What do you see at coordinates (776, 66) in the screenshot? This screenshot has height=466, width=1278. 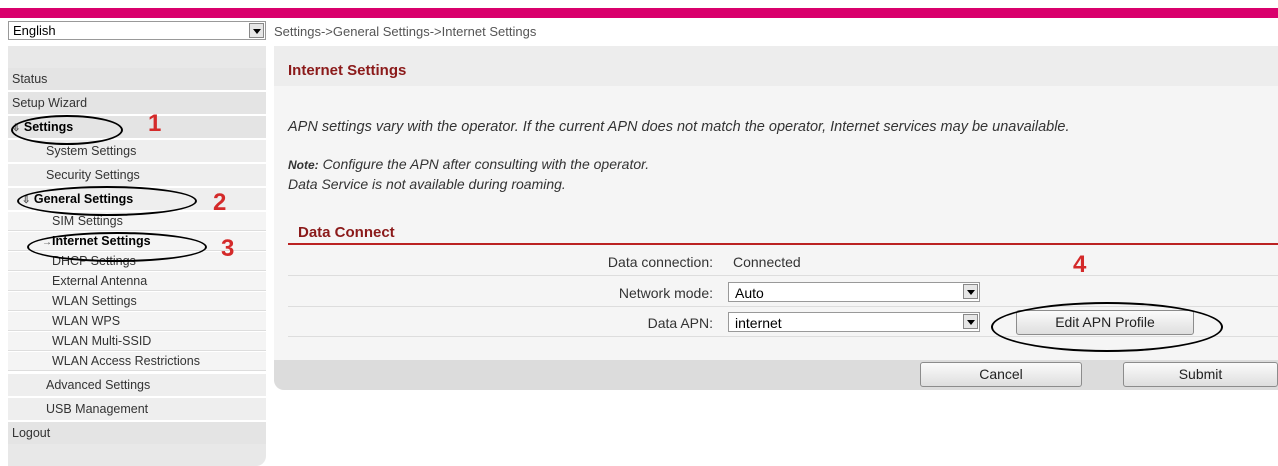 I see `page-header: Internet Settings` at bounding box center [776, 66].